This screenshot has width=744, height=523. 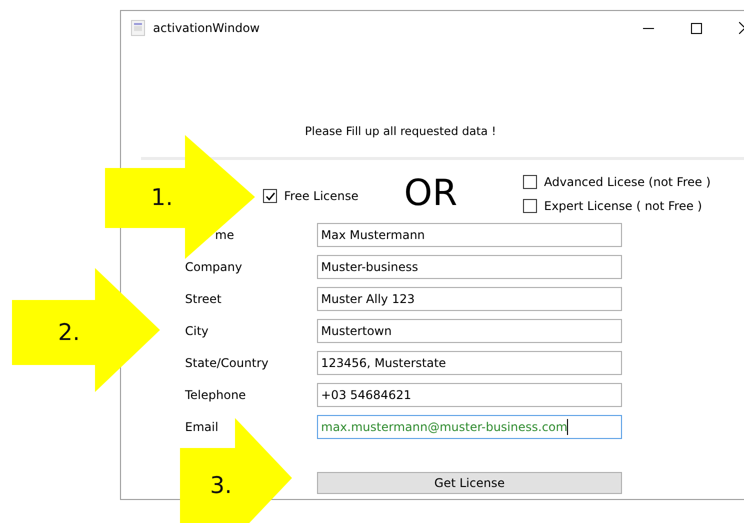 What do you see at coordinates (203, 299) in the screenshot?
I see `field-label: Street` at bounding box center [203, 299].